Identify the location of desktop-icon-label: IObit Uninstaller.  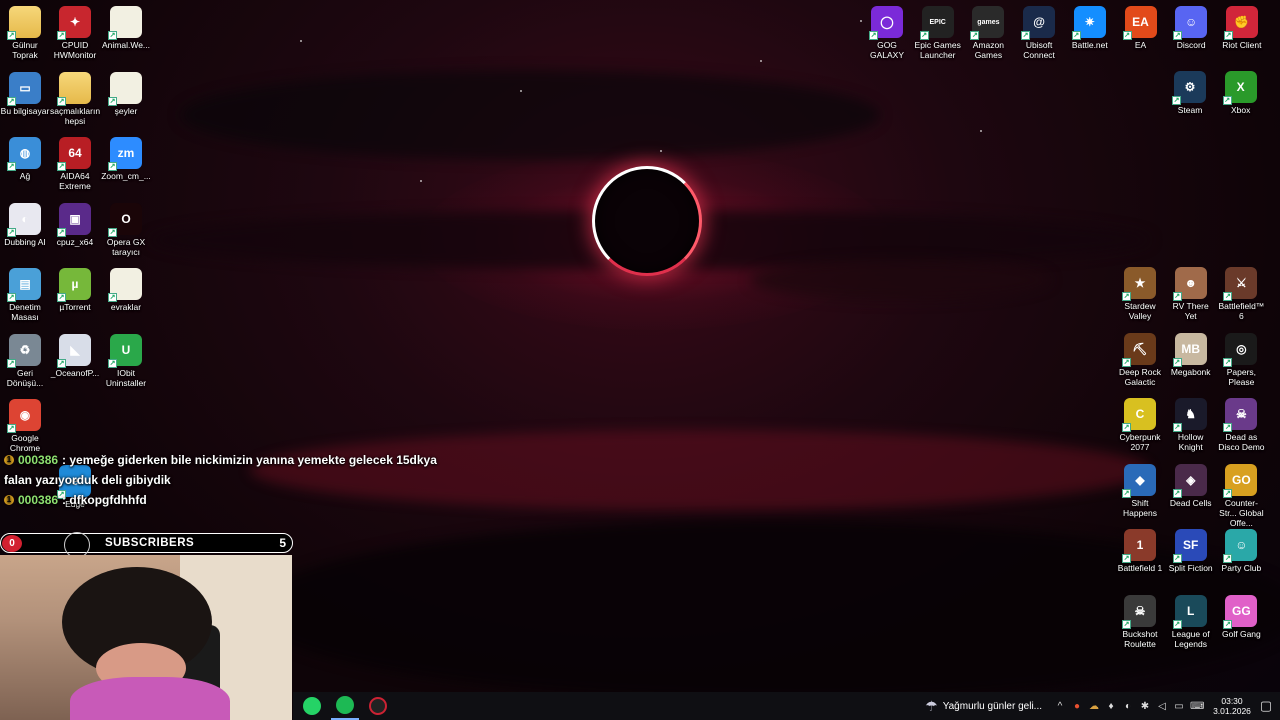
(126, 377).